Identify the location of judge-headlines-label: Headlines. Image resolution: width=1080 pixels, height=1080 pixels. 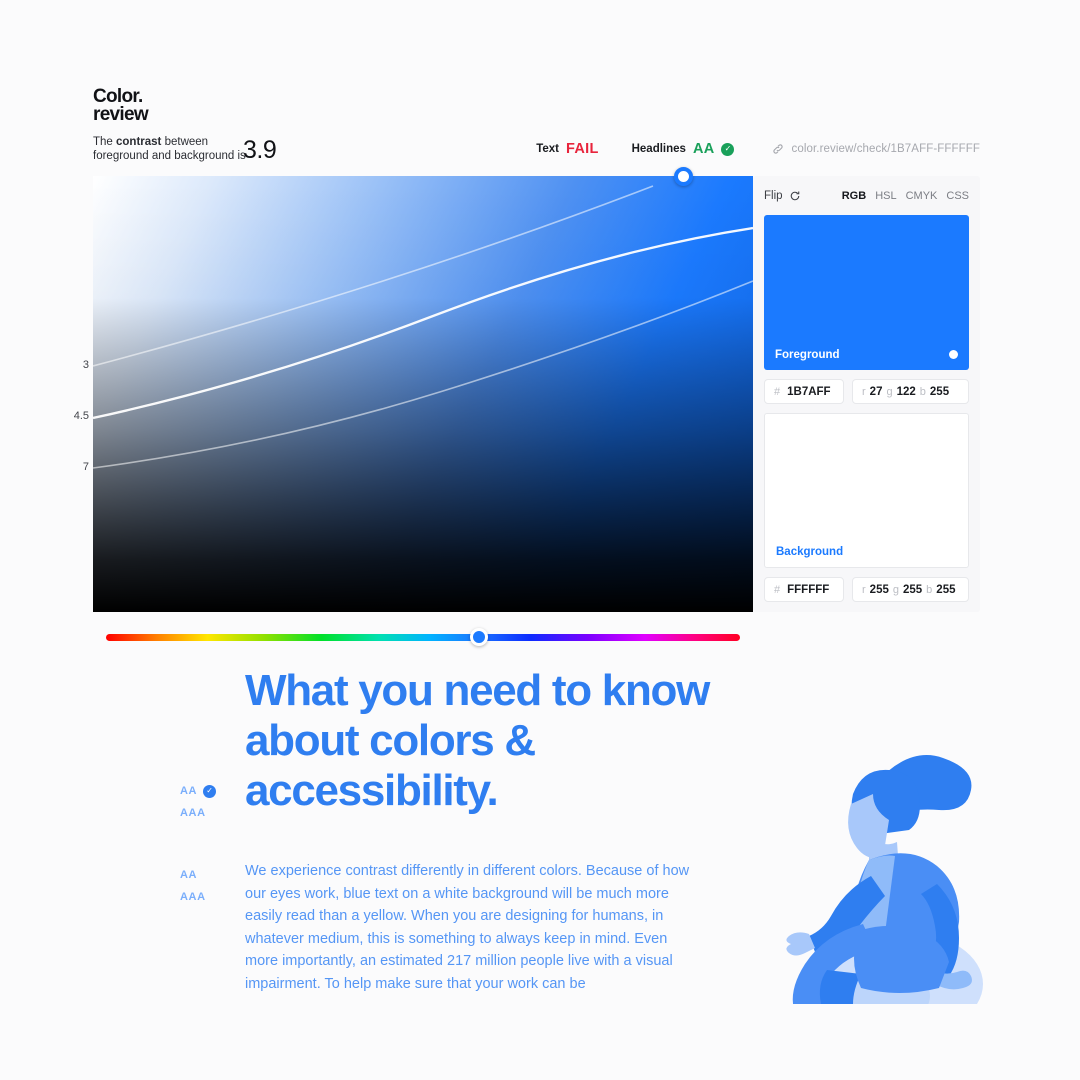
(658, 149).